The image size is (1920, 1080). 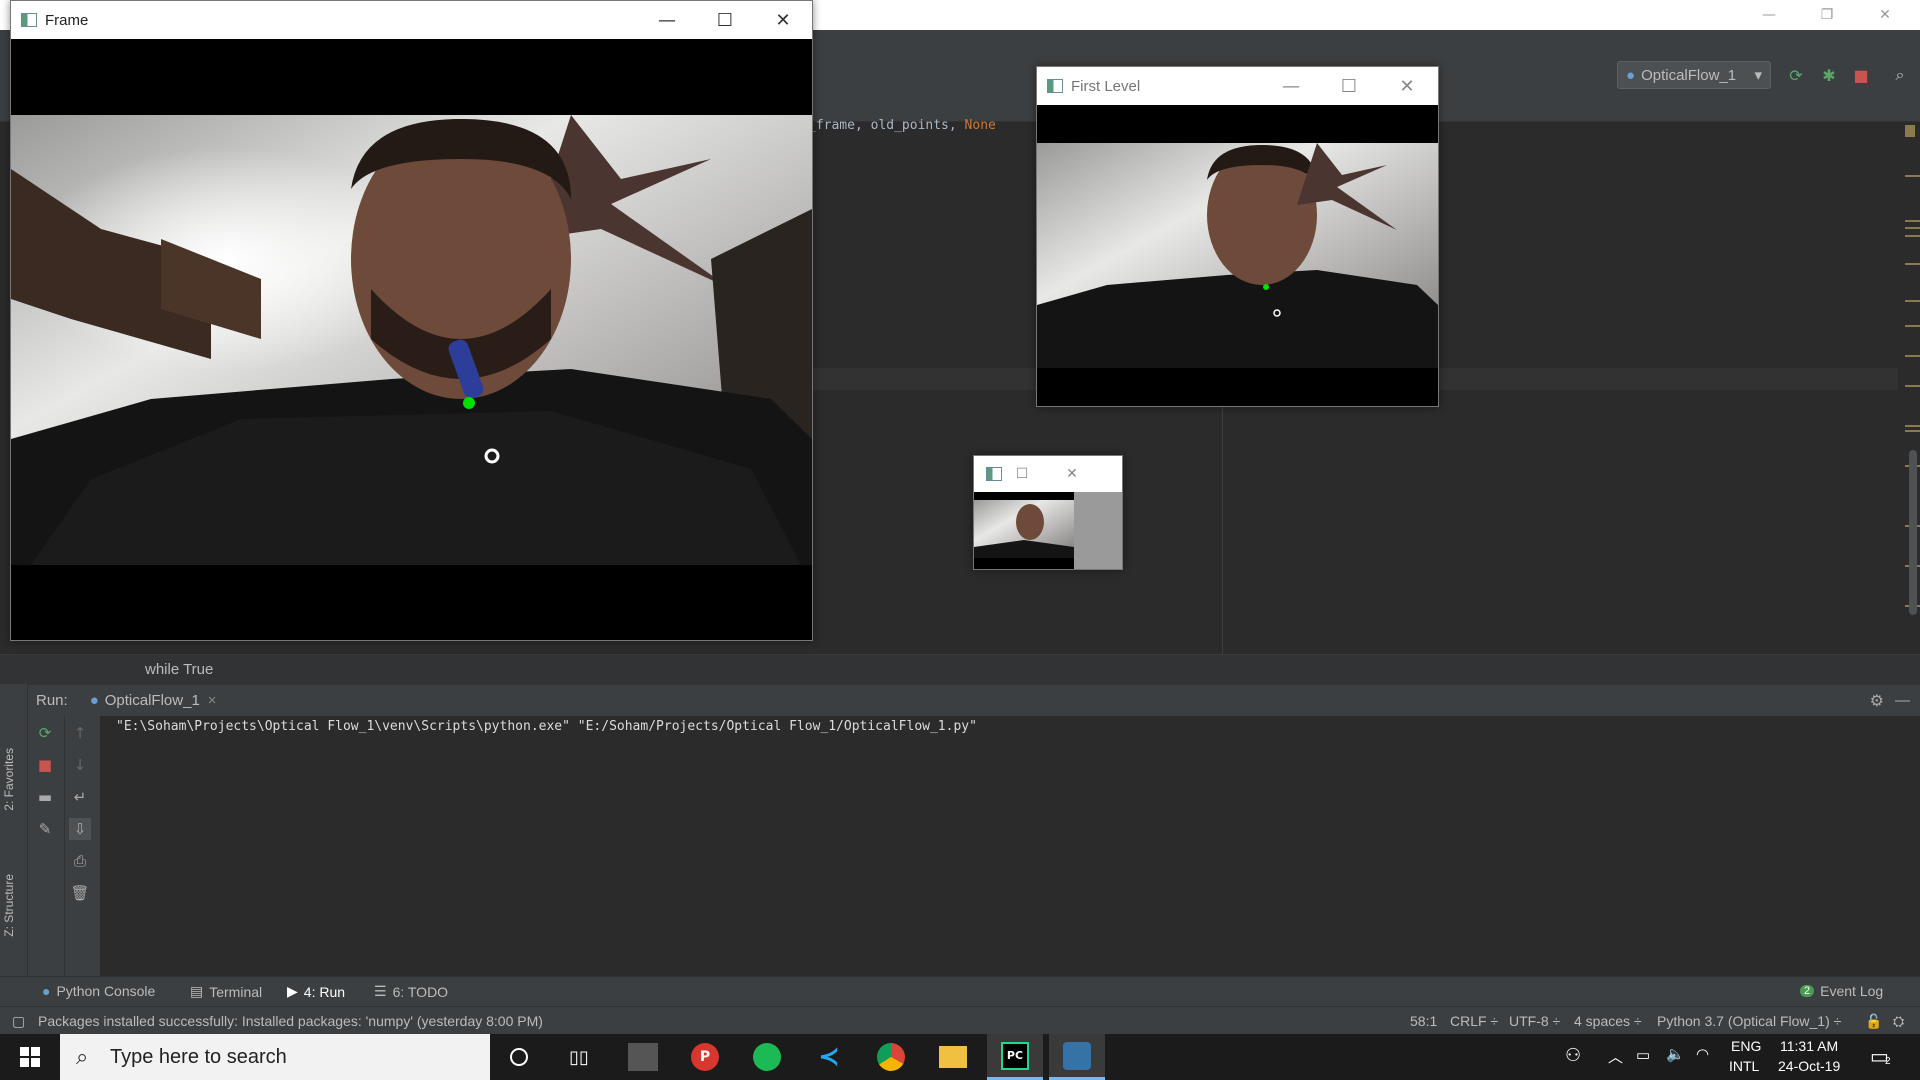 I want to click on status-window-icon: ▢, so click(x=18, y=1021).